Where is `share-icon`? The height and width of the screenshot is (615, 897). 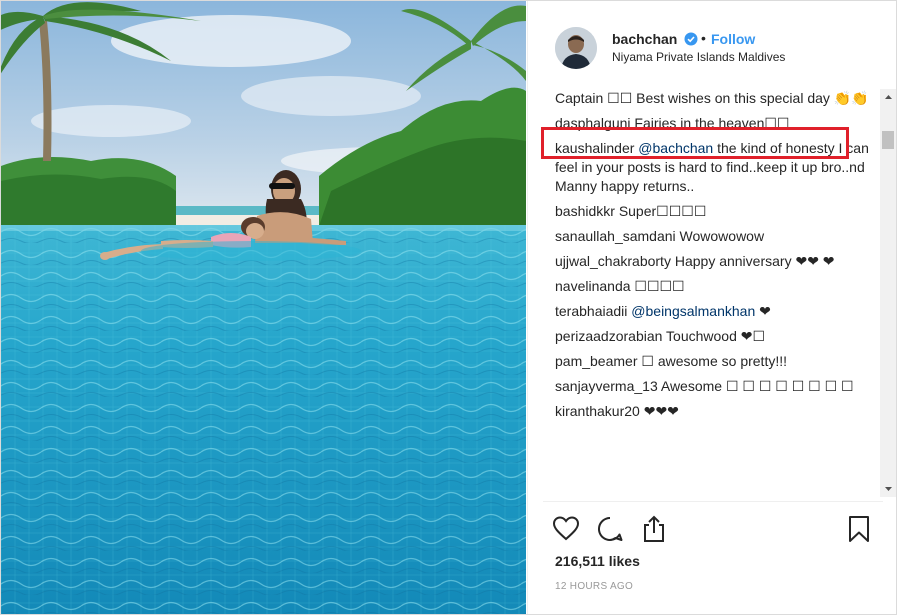
share-icon is located at coordinates (654, 529).